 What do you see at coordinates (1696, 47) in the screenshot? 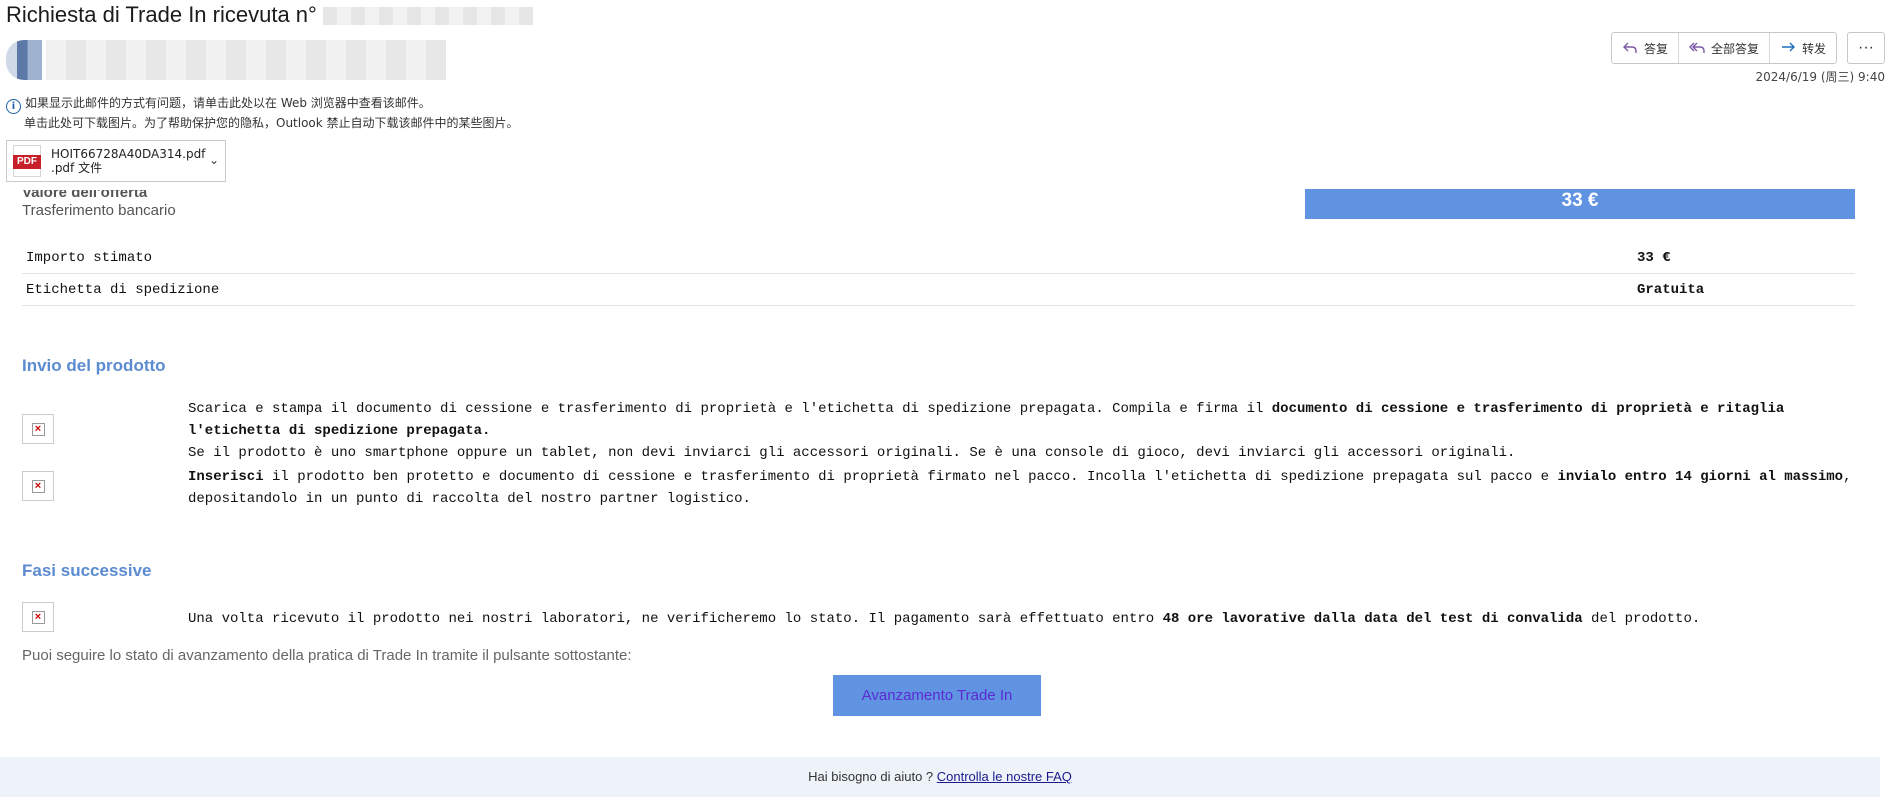
I see `reply-all-icon` at bounding box center [1696, 47].